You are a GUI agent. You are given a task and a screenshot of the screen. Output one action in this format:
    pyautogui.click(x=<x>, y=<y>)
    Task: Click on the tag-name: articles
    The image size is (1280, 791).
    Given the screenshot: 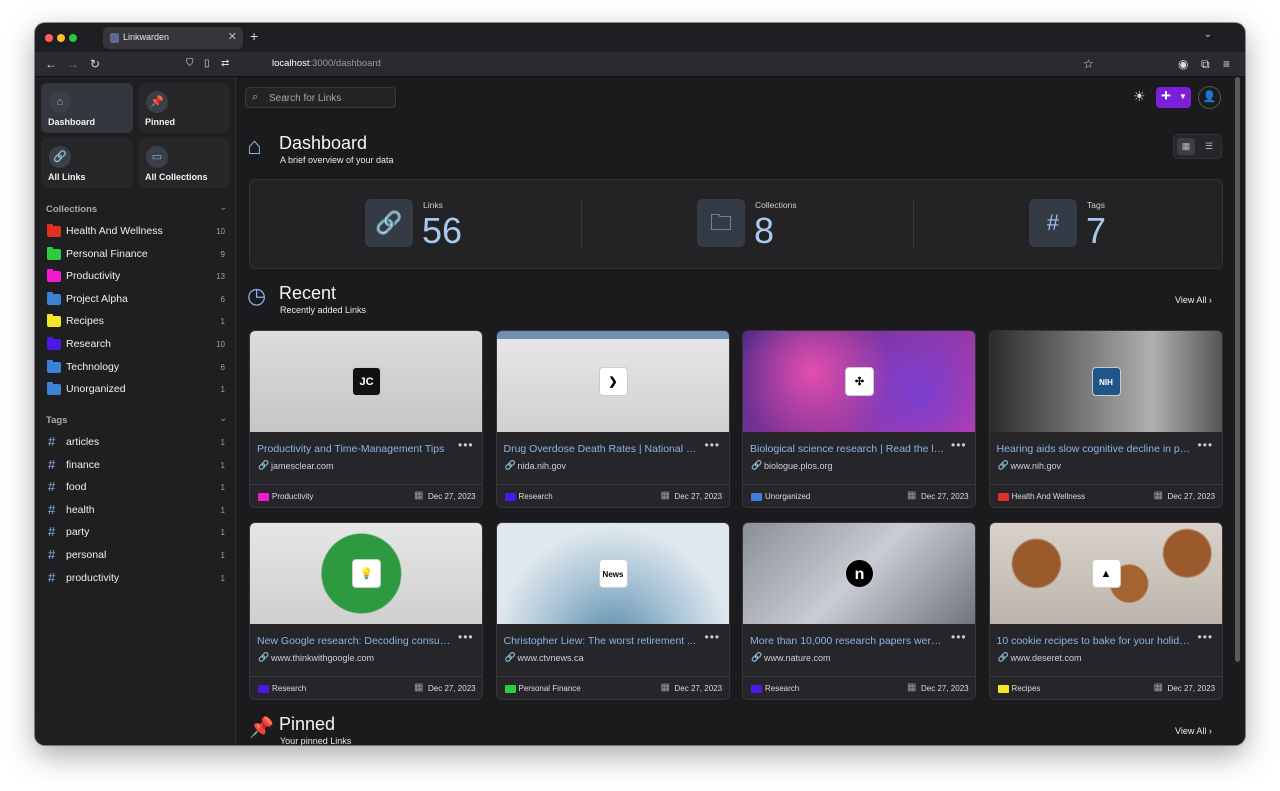 What is the action you would take?
    pyautogui.click(x=83, y=442)
    